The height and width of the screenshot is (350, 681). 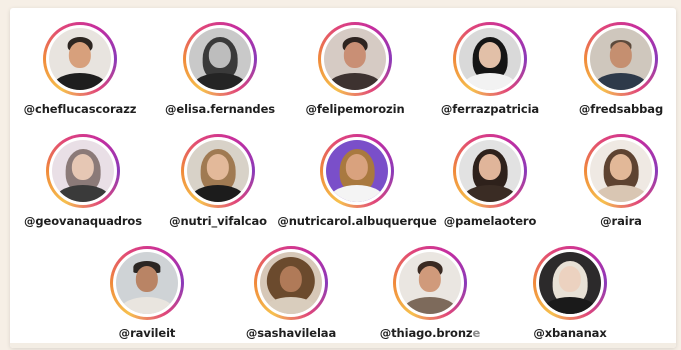 I want to click on board-edge, so click(x=343, y=345).